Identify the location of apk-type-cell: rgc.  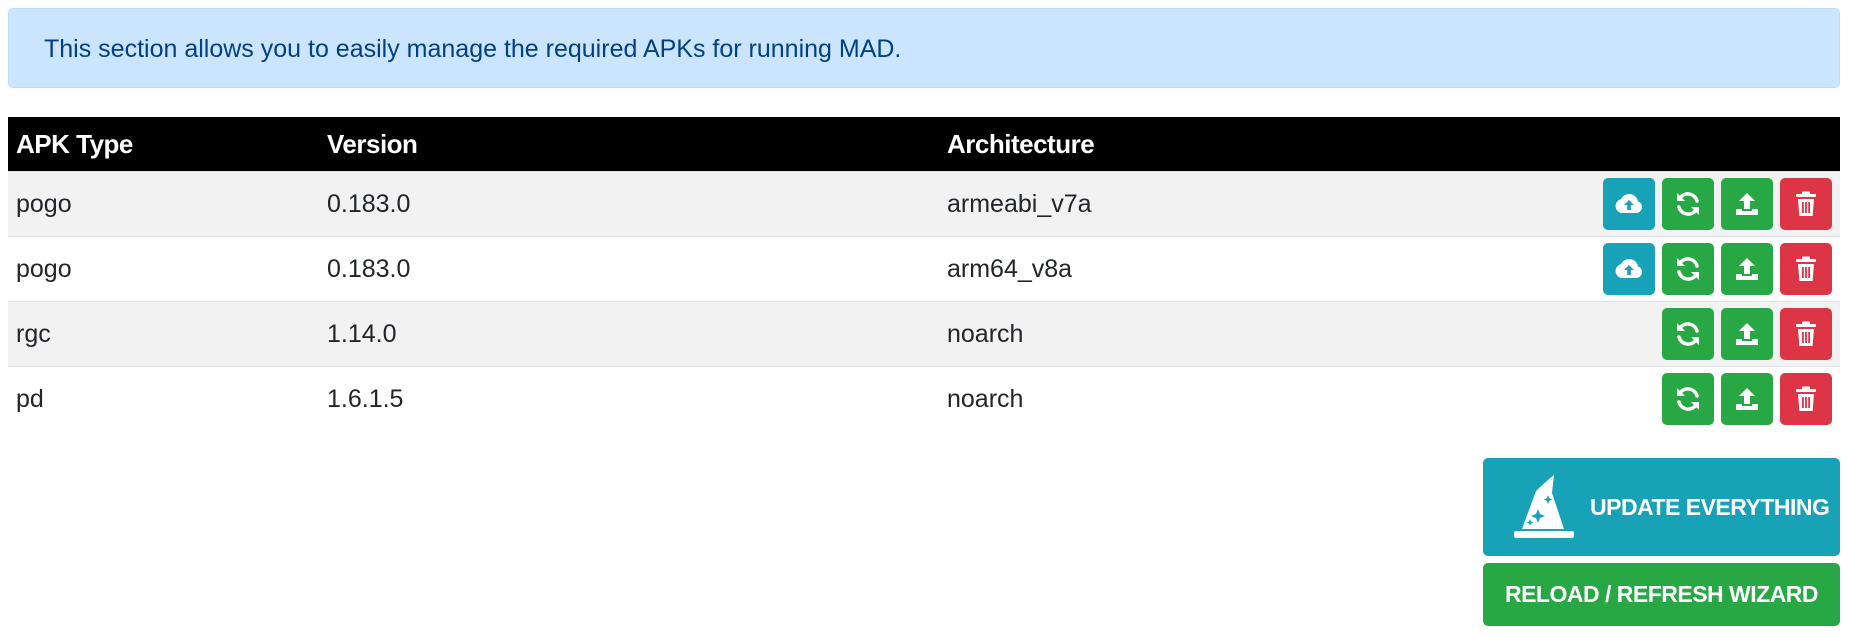
(163, 334).